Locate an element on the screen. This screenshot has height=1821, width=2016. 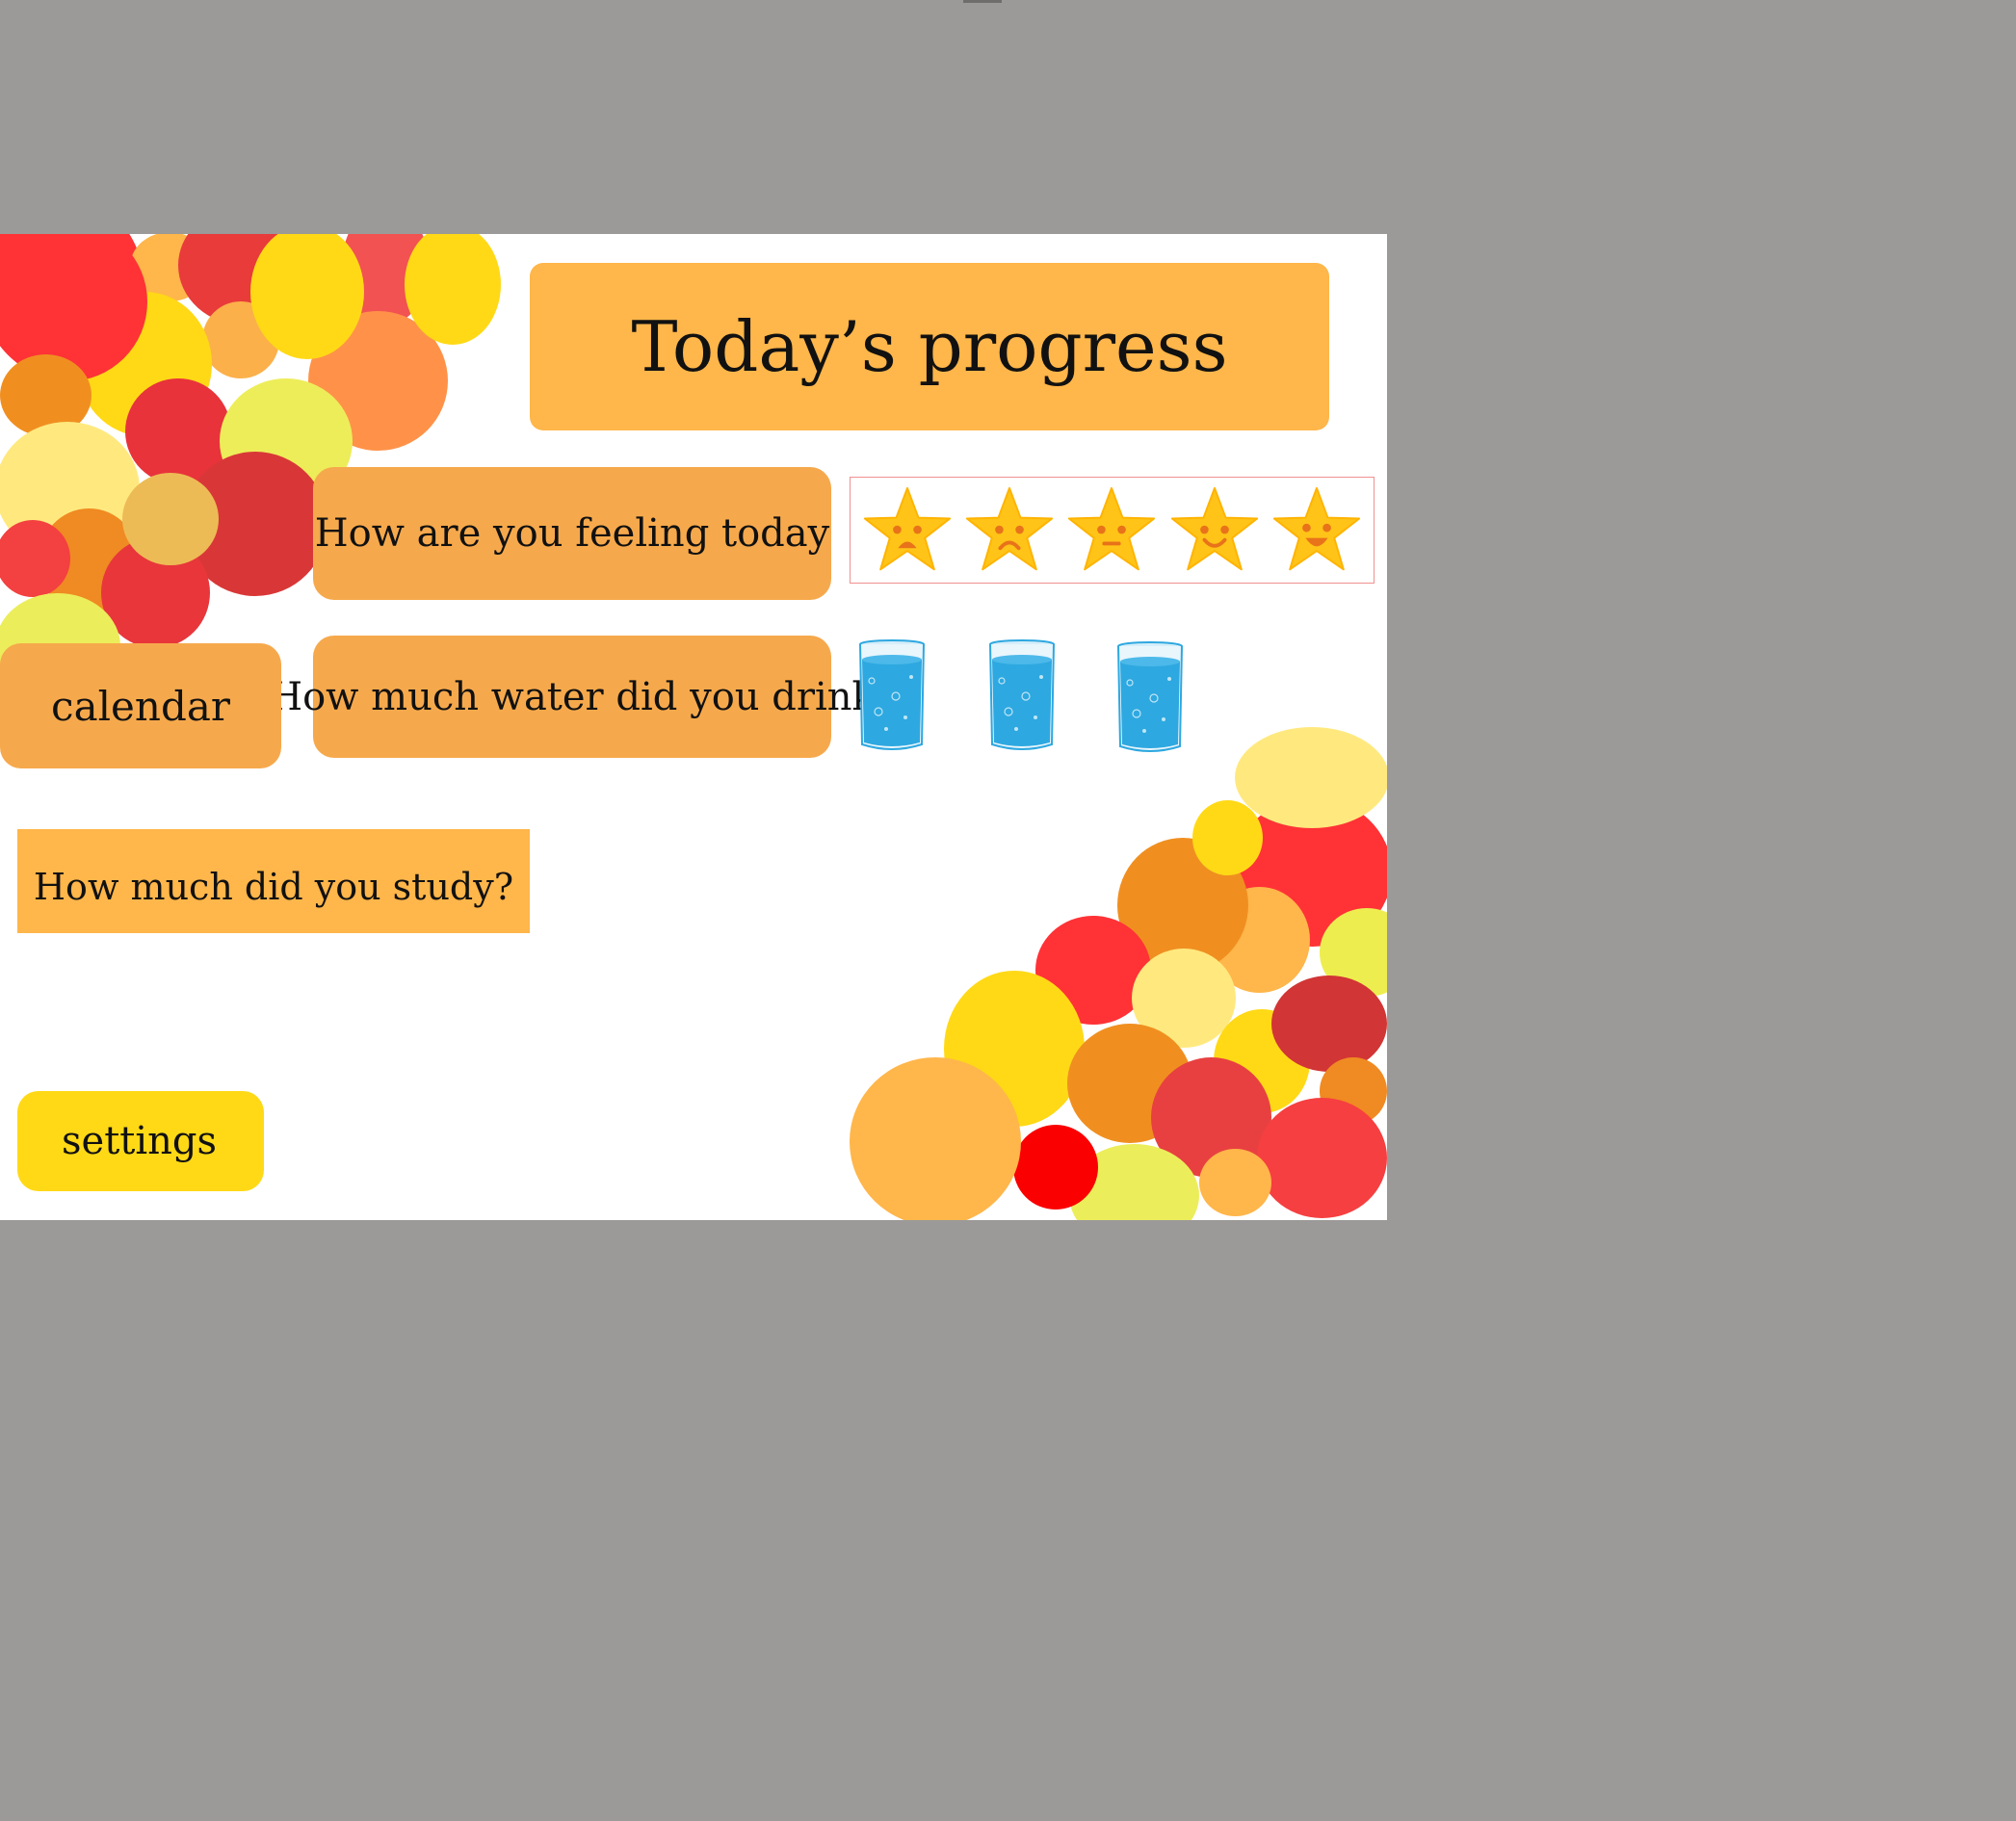
water-question: How much water did you drink is located at coordinates (572, 697).